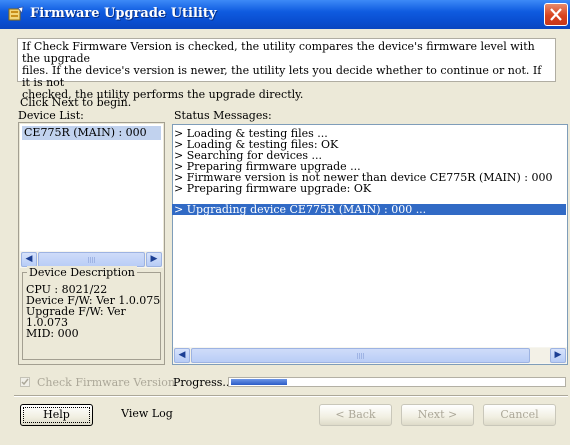 This screenshot has width=570, height=445. Describe the element at coordinates (259, 382) in the screenshot. I see `progress-fill` at that location.